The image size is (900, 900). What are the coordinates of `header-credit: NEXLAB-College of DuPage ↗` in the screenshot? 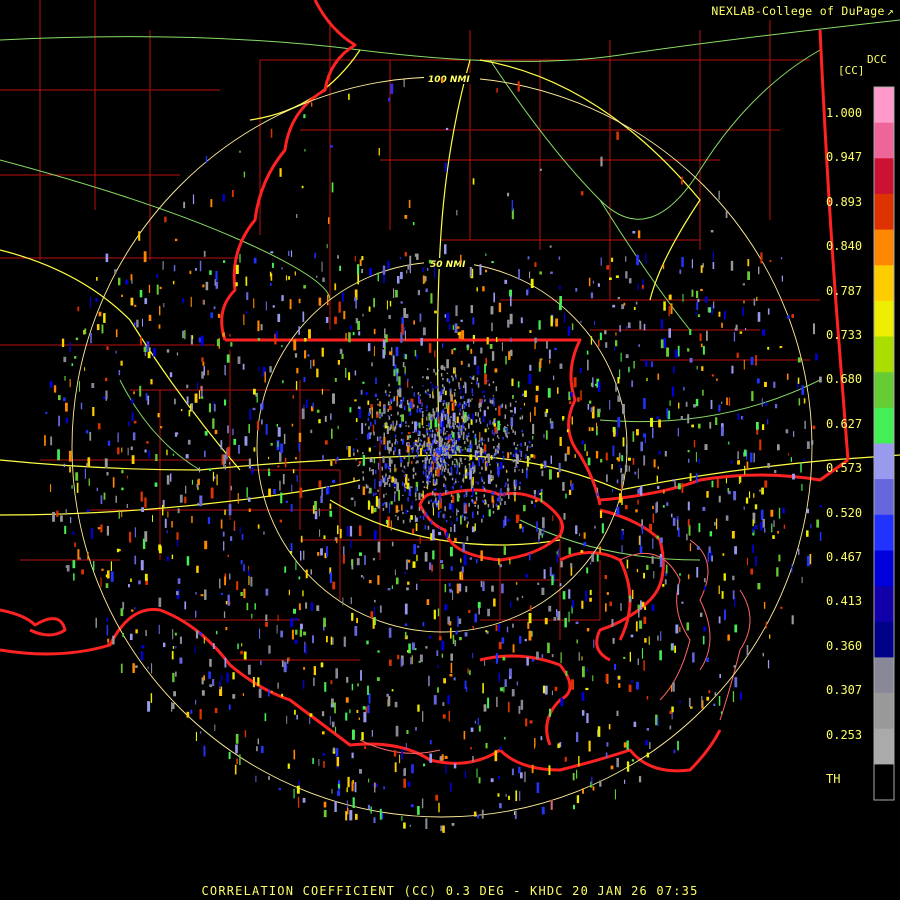 It's located at (802, 11).